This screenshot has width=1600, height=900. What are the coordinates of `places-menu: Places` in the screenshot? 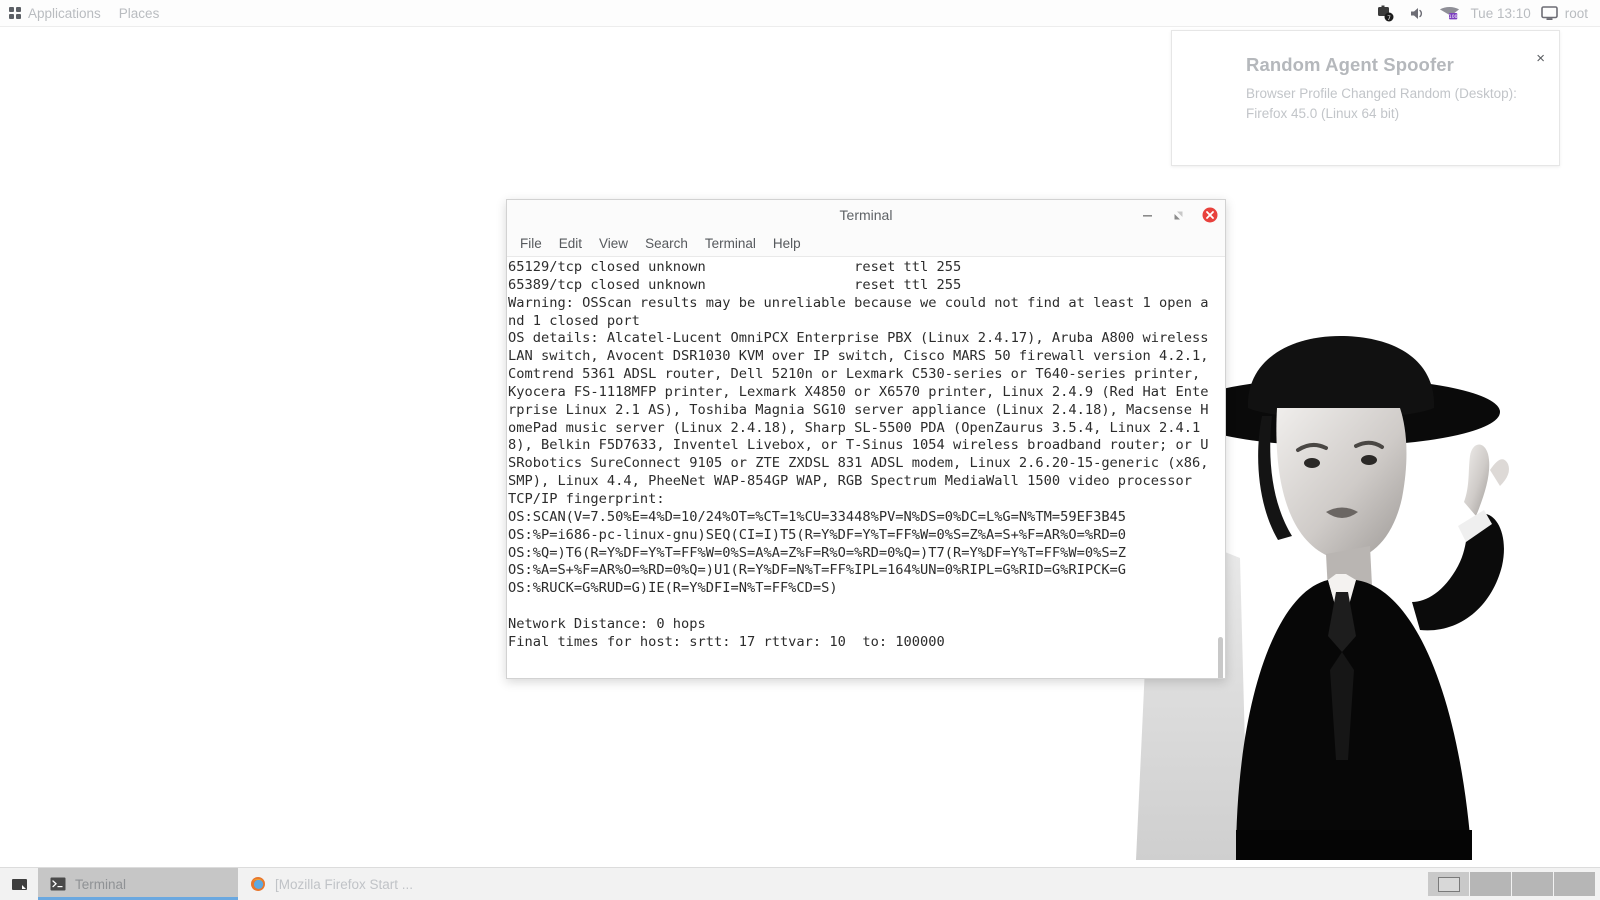 It's located at (139, 13).